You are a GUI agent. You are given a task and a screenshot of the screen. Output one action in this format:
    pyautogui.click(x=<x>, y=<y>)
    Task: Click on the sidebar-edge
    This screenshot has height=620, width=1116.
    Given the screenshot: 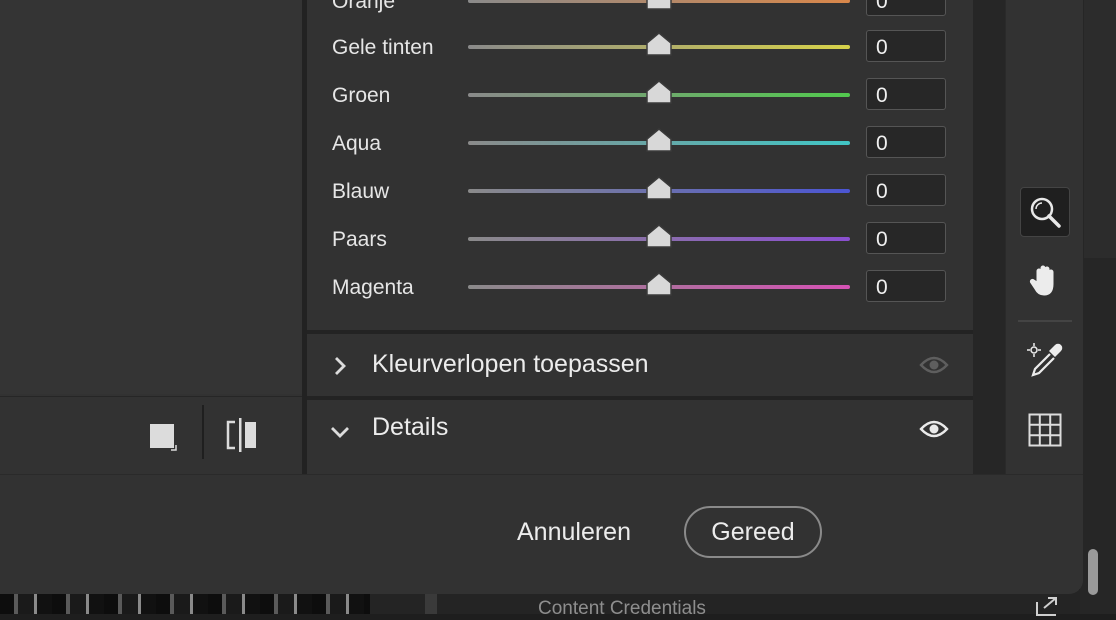 What is the action you would take?
    pyautogui.click(x=1100, y=129)
    